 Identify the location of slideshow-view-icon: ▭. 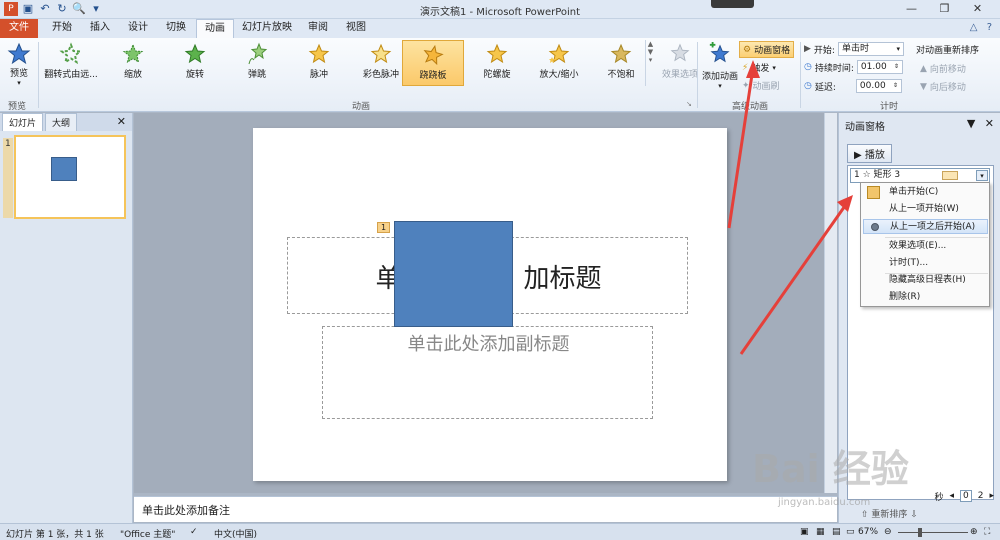
(850, 532).